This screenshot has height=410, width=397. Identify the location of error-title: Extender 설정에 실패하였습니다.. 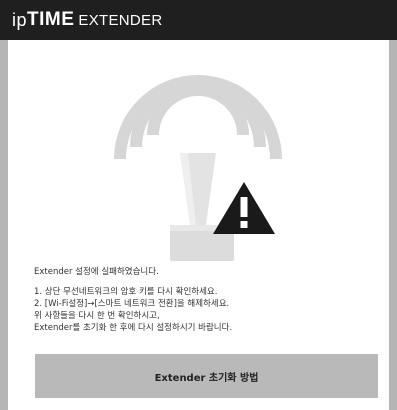
(96, 272).